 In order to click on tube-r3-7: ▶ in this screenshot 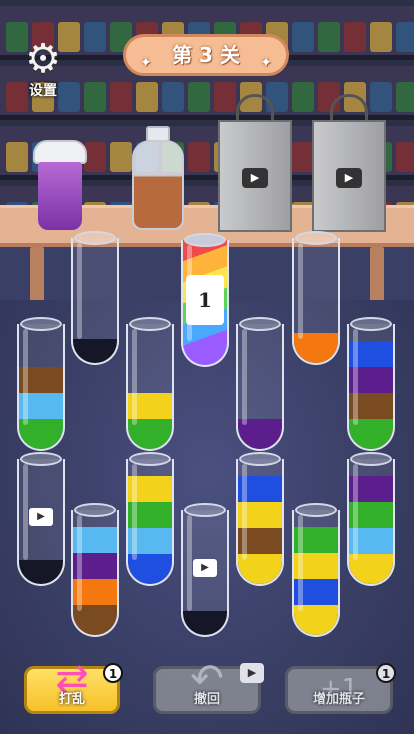, I will do `click(205, 570)`.